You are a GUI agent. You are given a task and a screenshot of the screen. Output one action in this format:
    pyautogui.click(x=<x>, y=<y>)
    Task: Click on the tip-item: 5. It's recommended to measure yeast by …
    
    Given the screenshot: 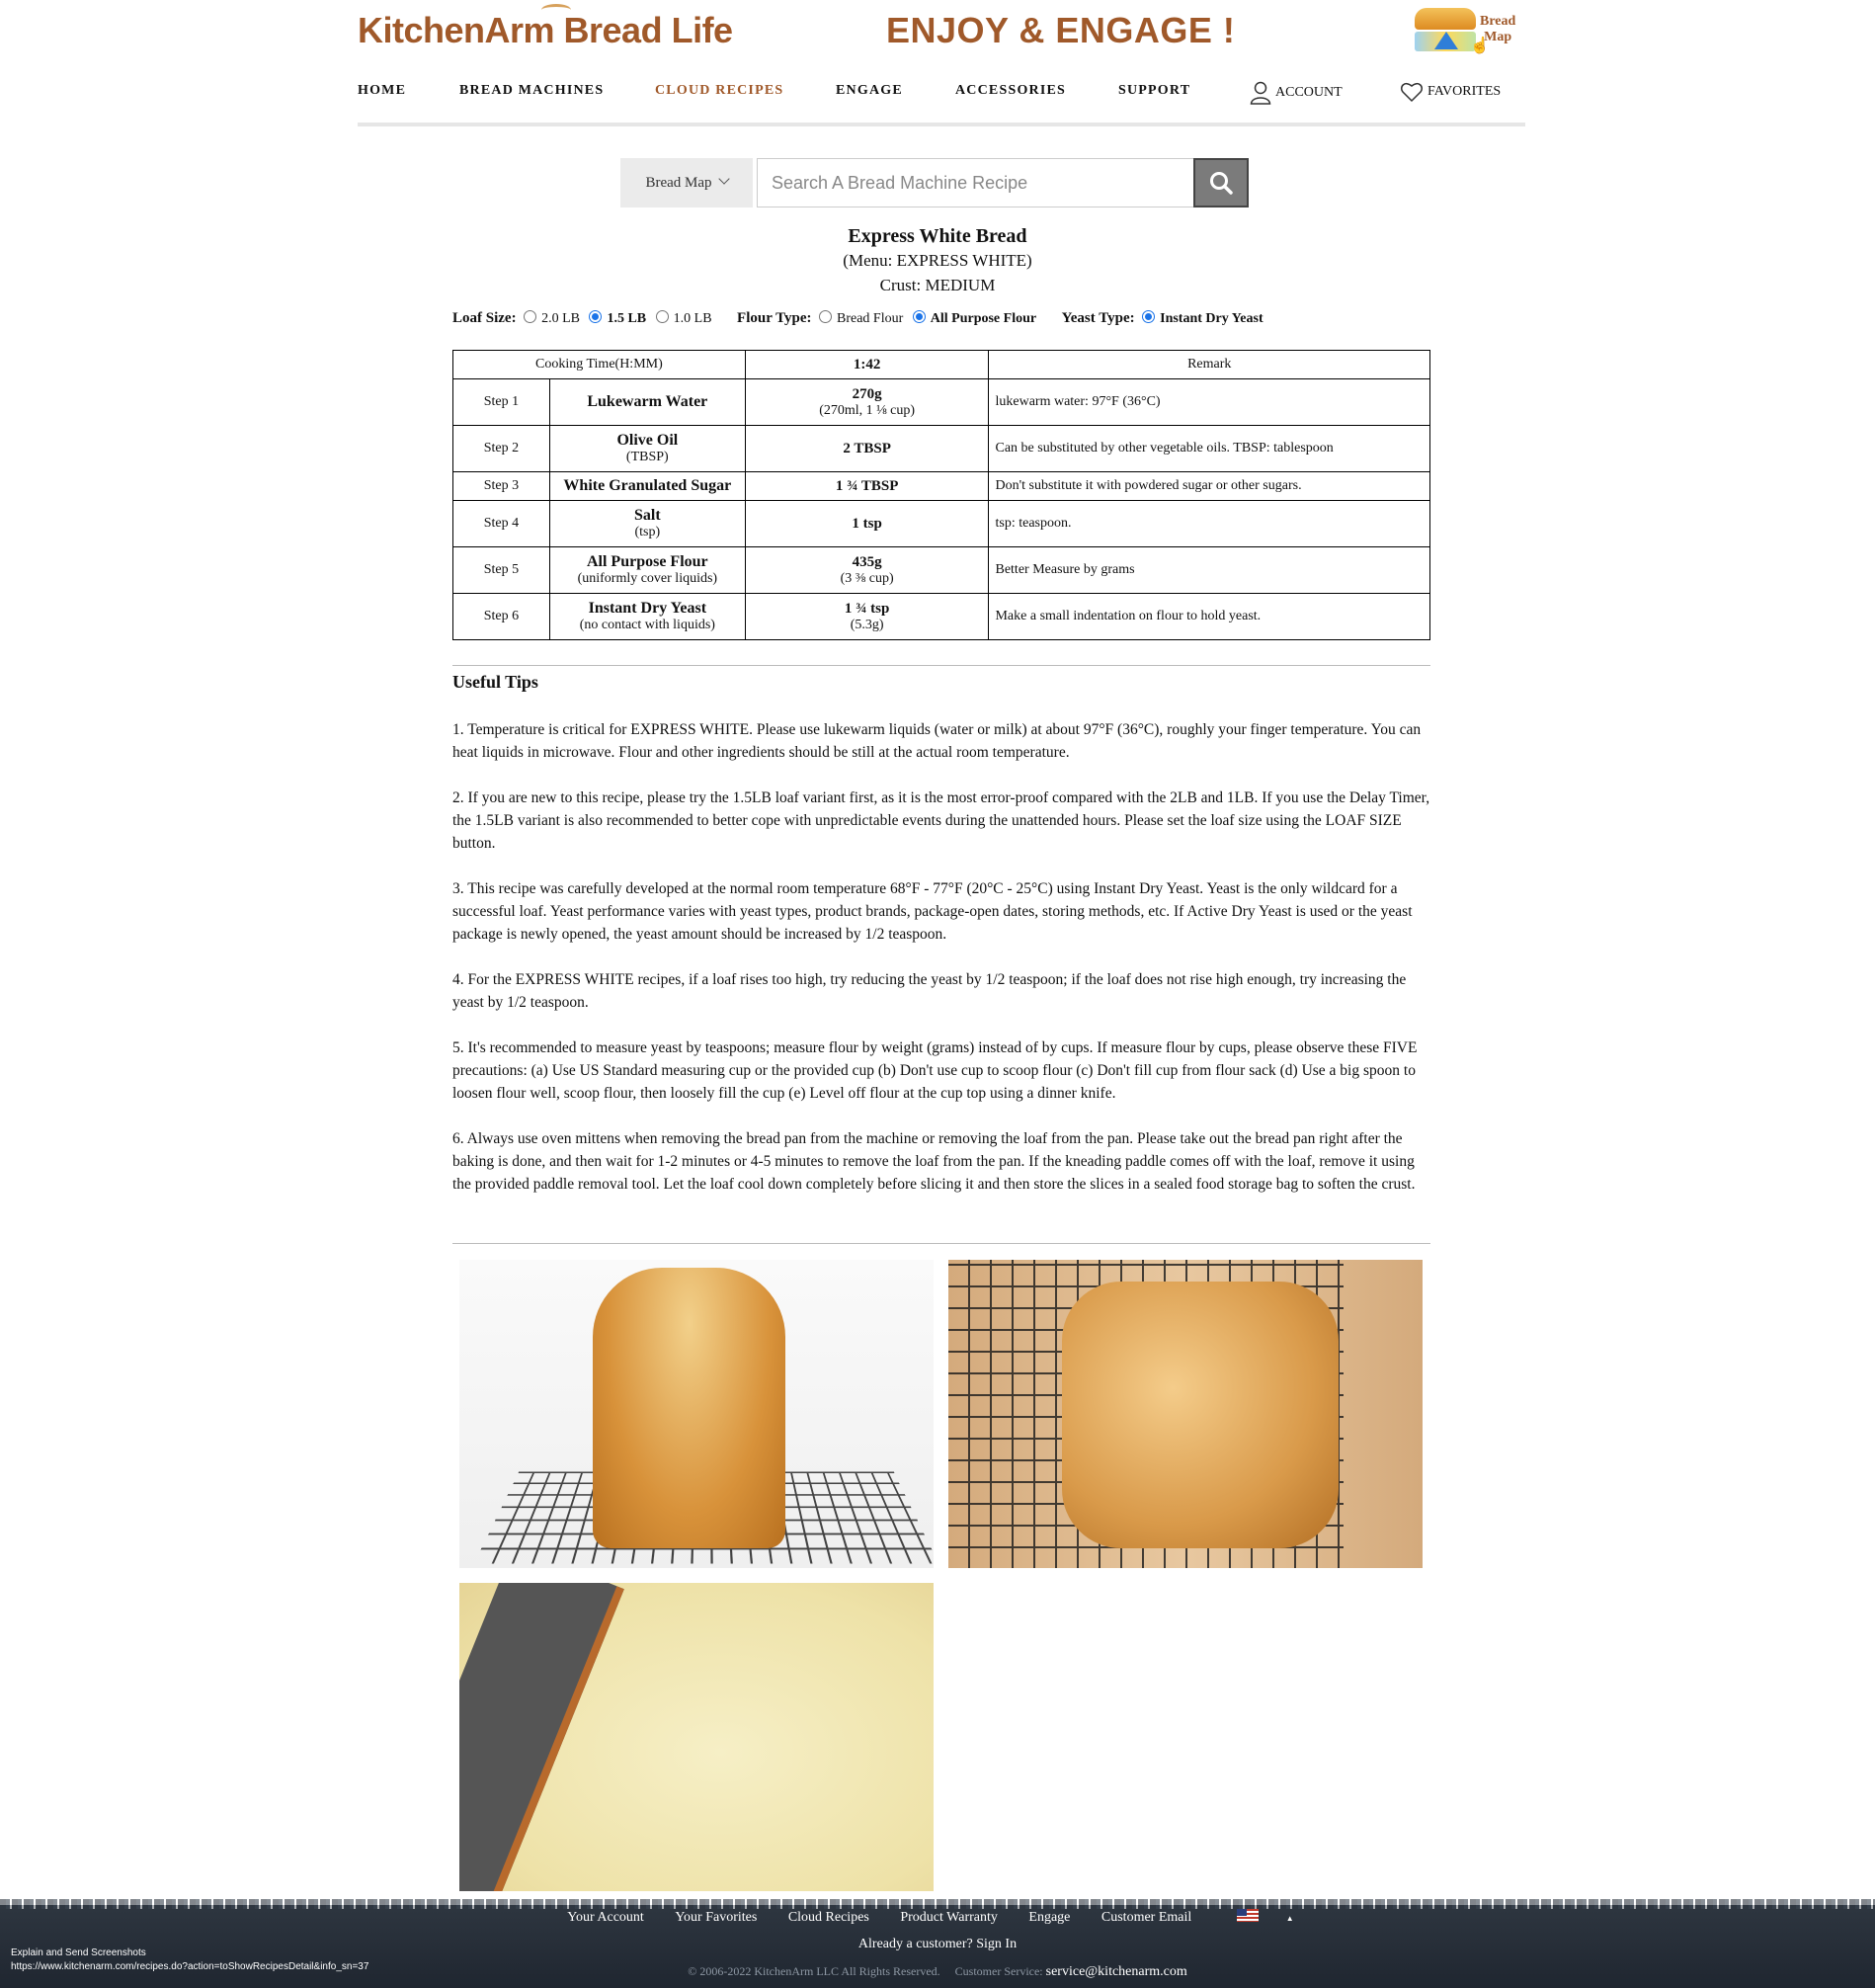 What is the action you would take?
    pyautogui.click(x=935, y=1070)
    